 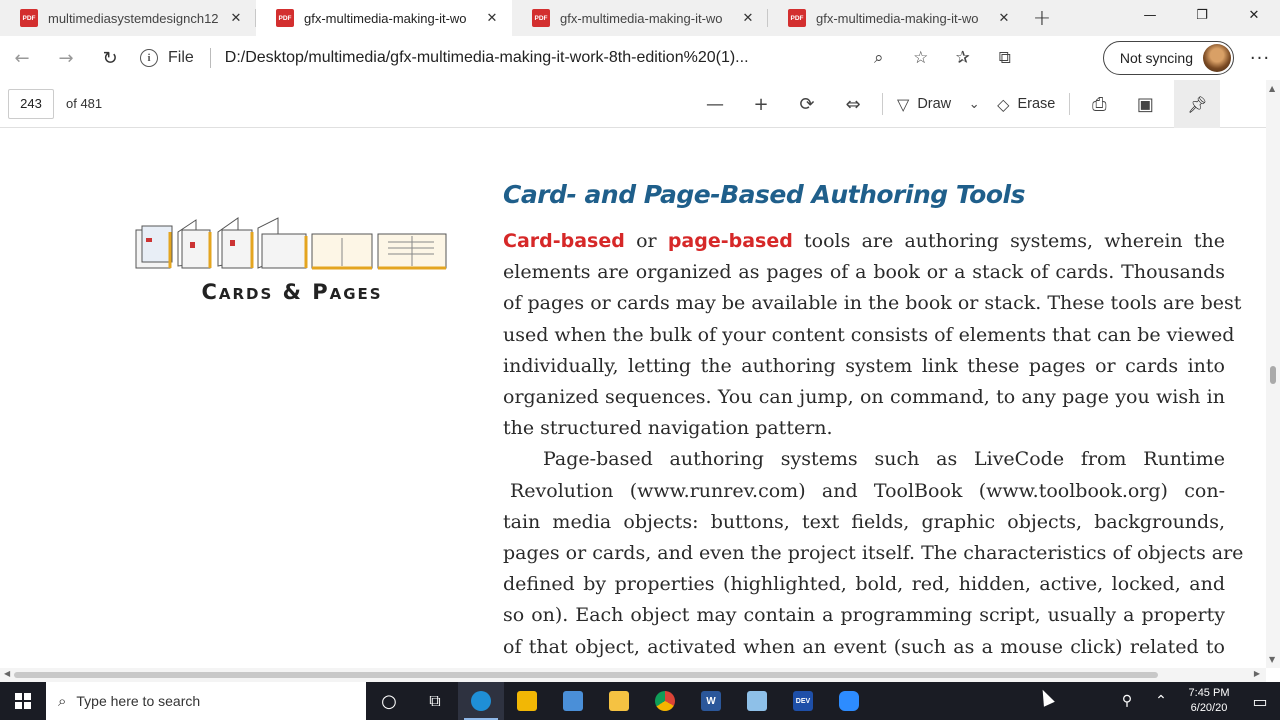 I want to click on store-bag-icon, so click(x=527, y=701).